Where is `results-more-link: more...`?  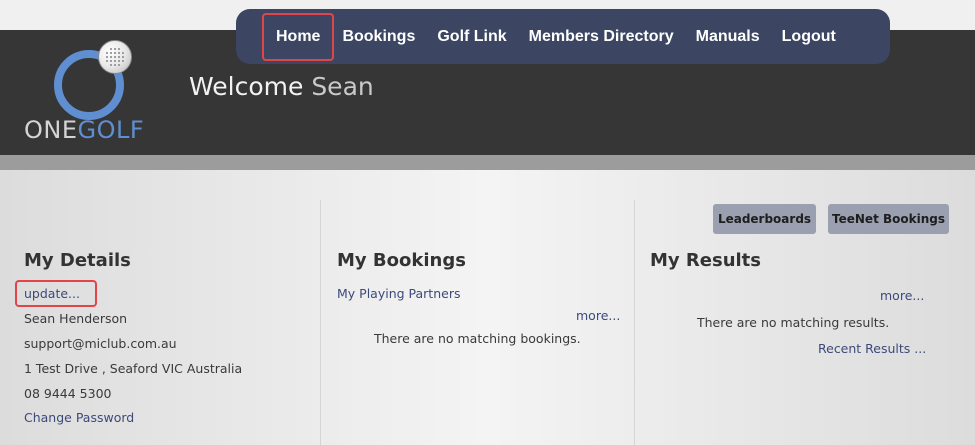 results-more-link: more... is located at coordinates (902, 295).